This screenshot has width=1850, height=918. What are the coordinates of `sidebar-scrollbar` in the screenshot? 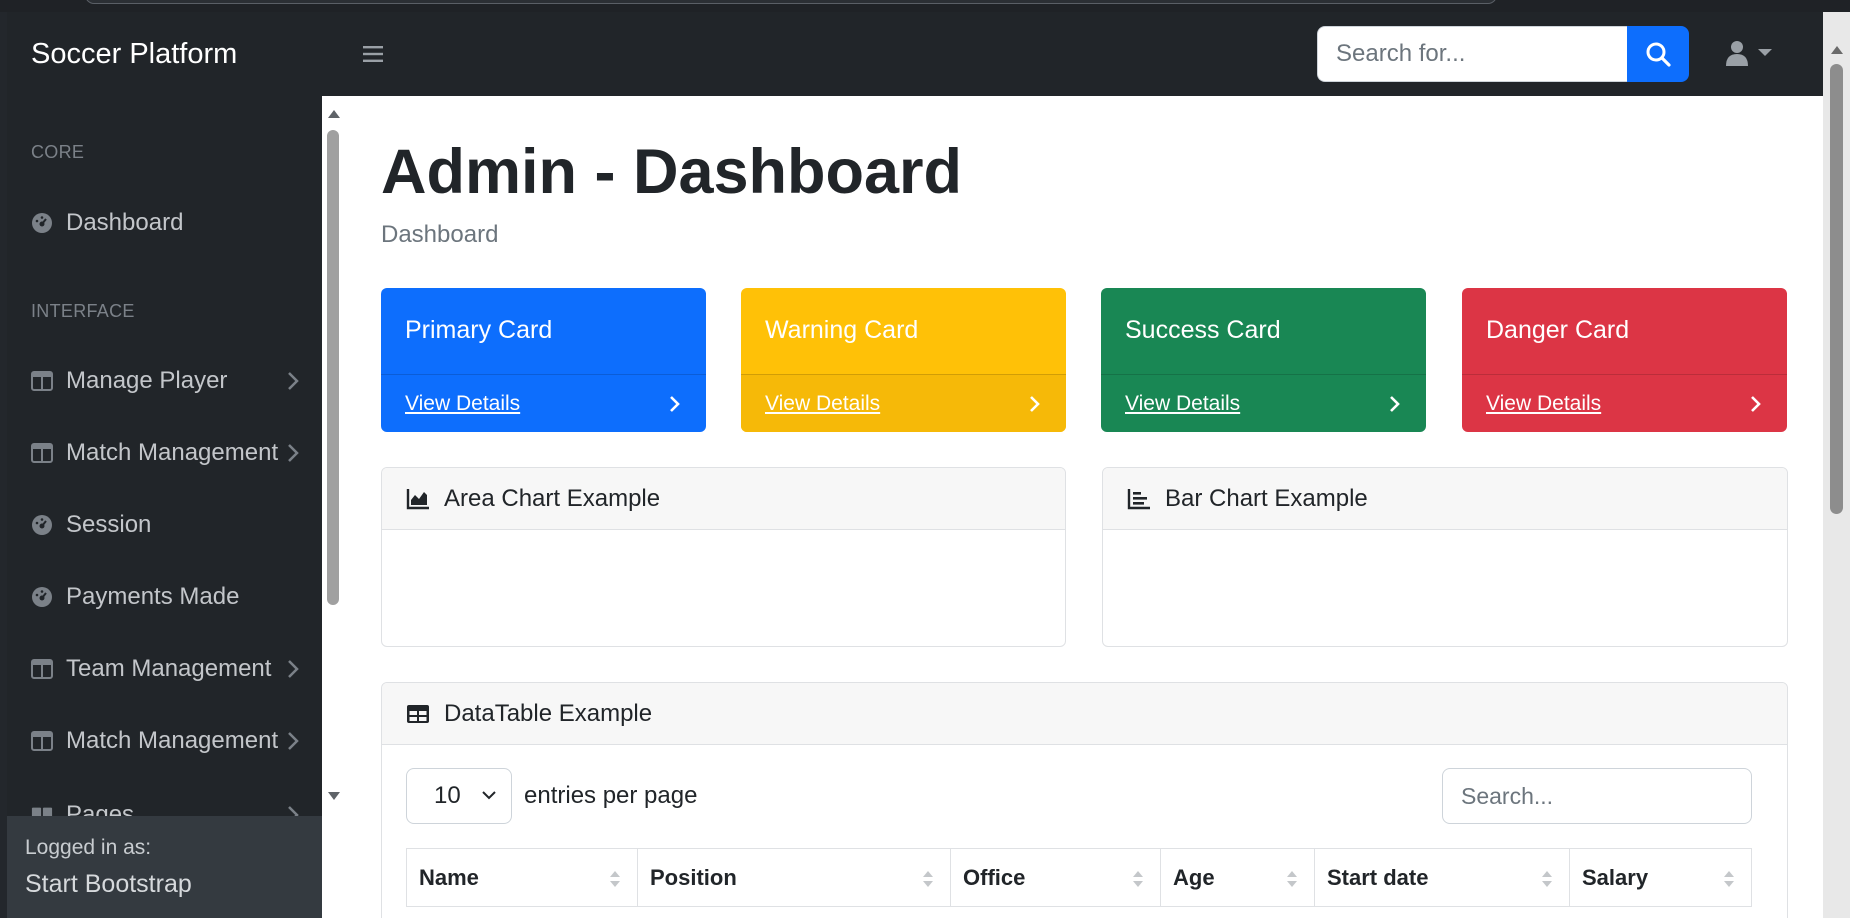 It's located at (333, 507).